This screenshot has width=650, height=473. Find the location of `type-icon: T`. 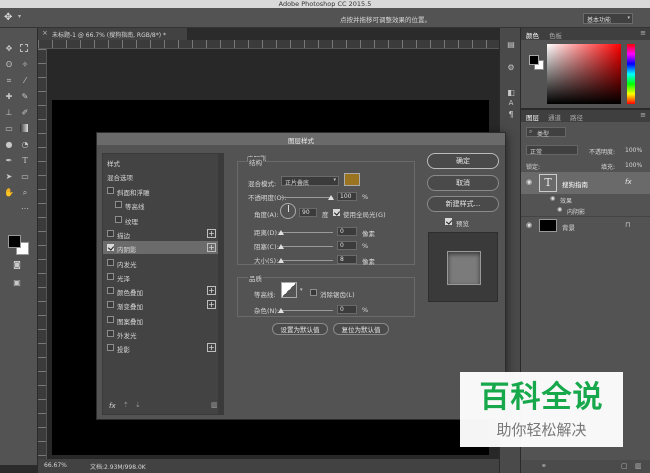

type-icon: T is located at coordinates (25, 161).